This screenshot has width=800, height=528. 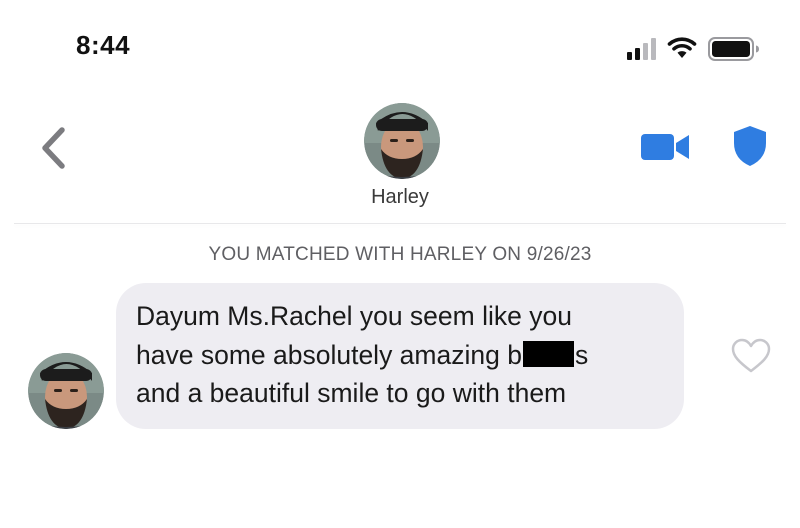 What do you see at coordinates (666, 147) in the screenshot?
I see `video-call-icon` at bounding box center [666, 147].